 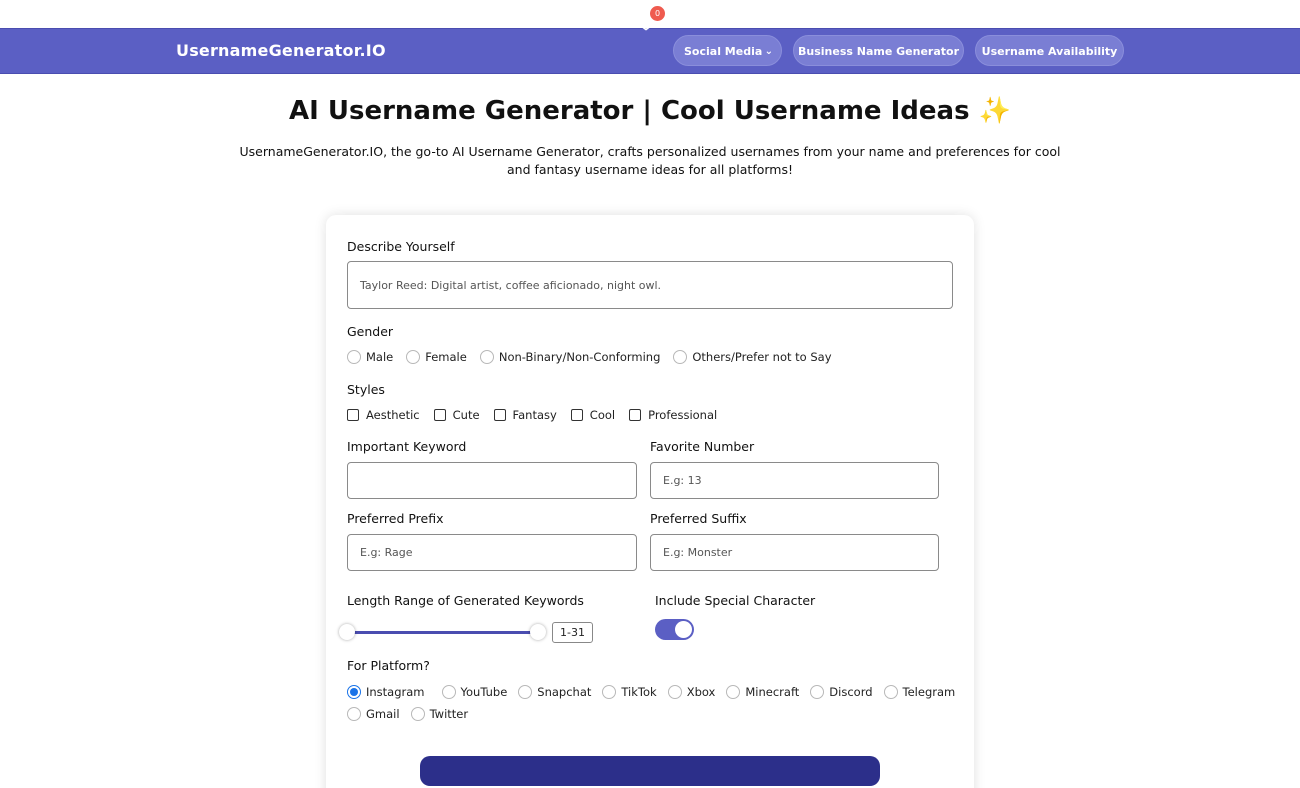 I want to click on gender-option-non-binary: Non-Binary/Non-Conforming, so click(x=569, y=357).